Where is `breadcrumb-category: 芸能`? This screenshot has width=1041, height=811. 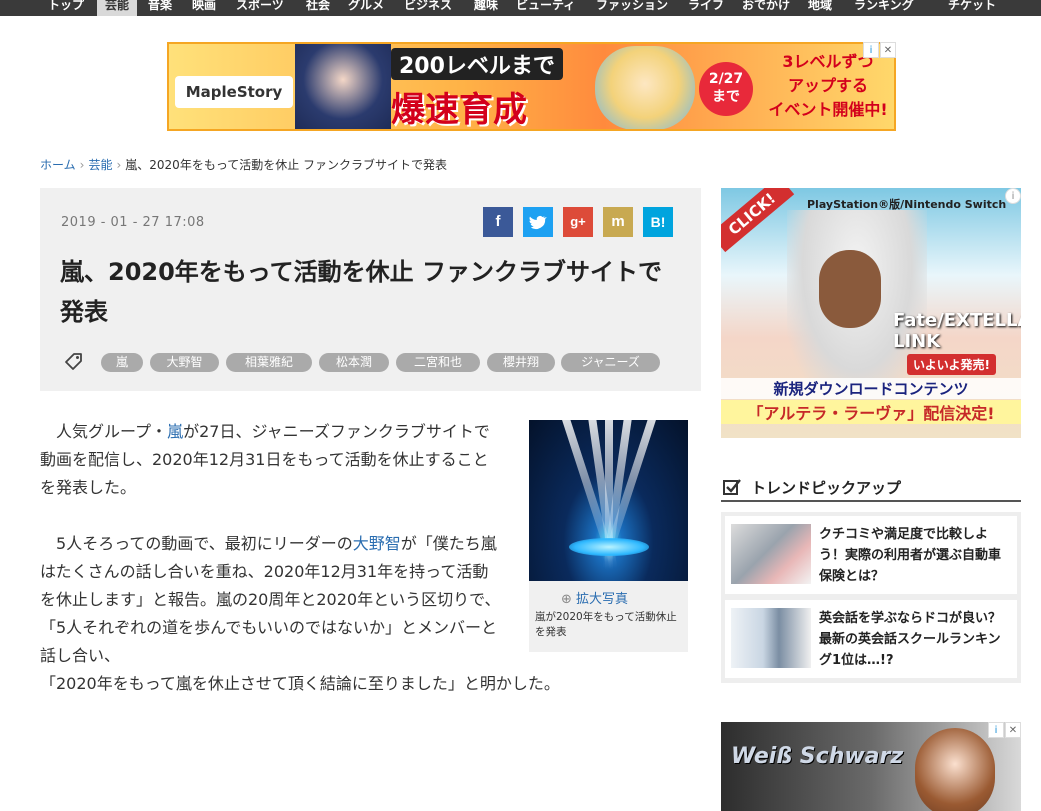
breadcrumb-category: 芸能 is located at coordinates (100, 165).